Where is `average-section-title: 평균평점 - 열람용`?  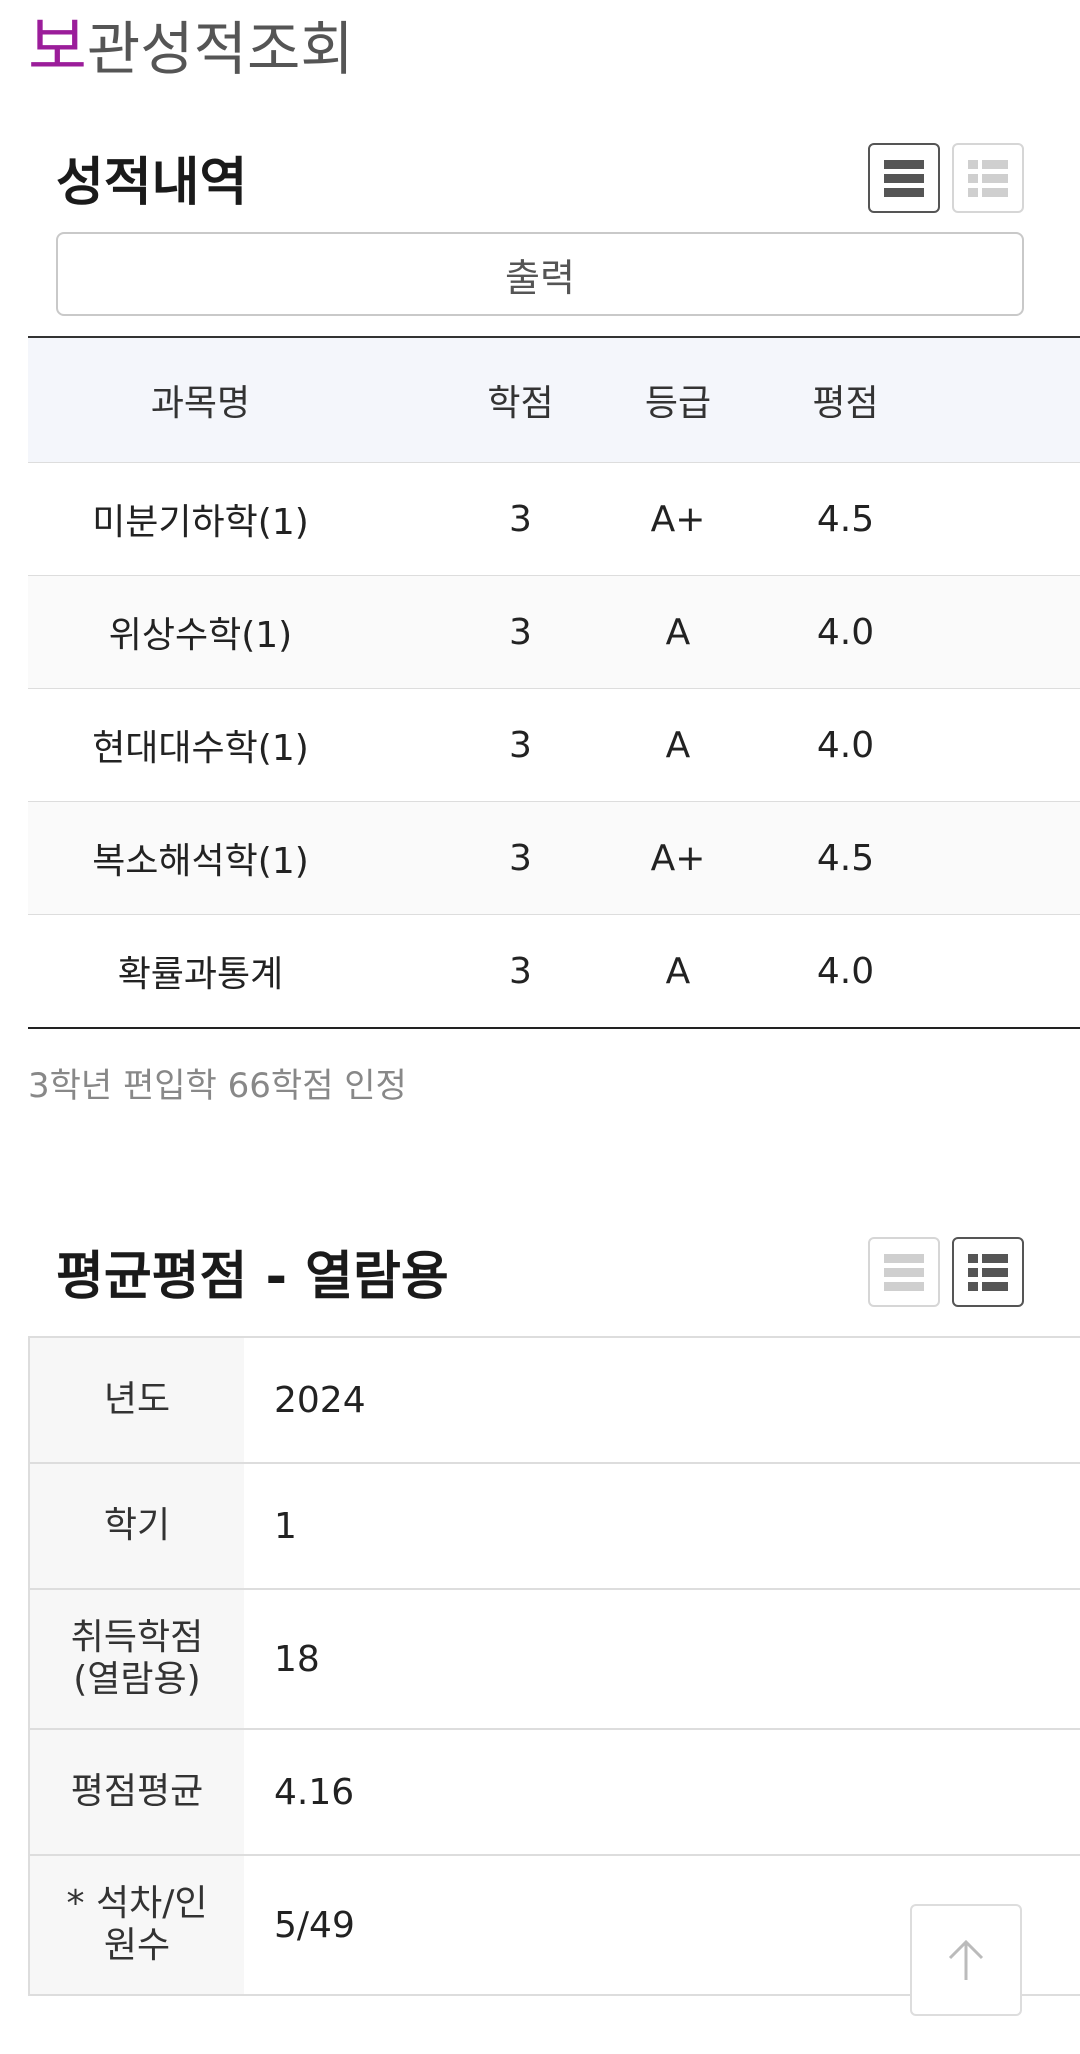
average-section-title: 평균평점 - 열람용 is located at coordinates (252, 1277).